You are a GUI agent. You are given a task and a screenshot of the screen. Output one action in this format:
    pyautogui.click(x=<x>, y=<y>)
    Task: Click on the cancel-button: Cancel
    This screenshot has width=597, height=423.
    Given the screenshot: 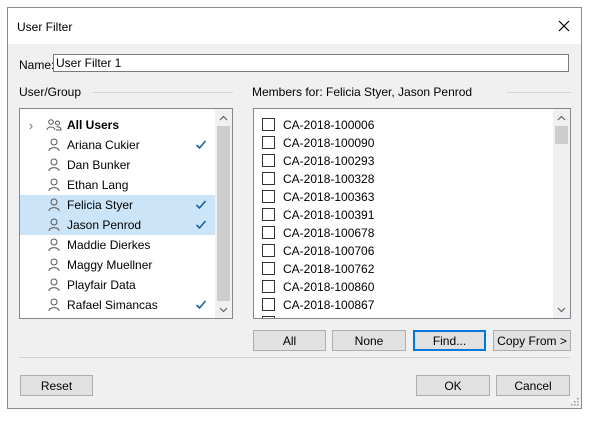 What is the action you would take?
    pyautogui.click(x=533, y=385)
    